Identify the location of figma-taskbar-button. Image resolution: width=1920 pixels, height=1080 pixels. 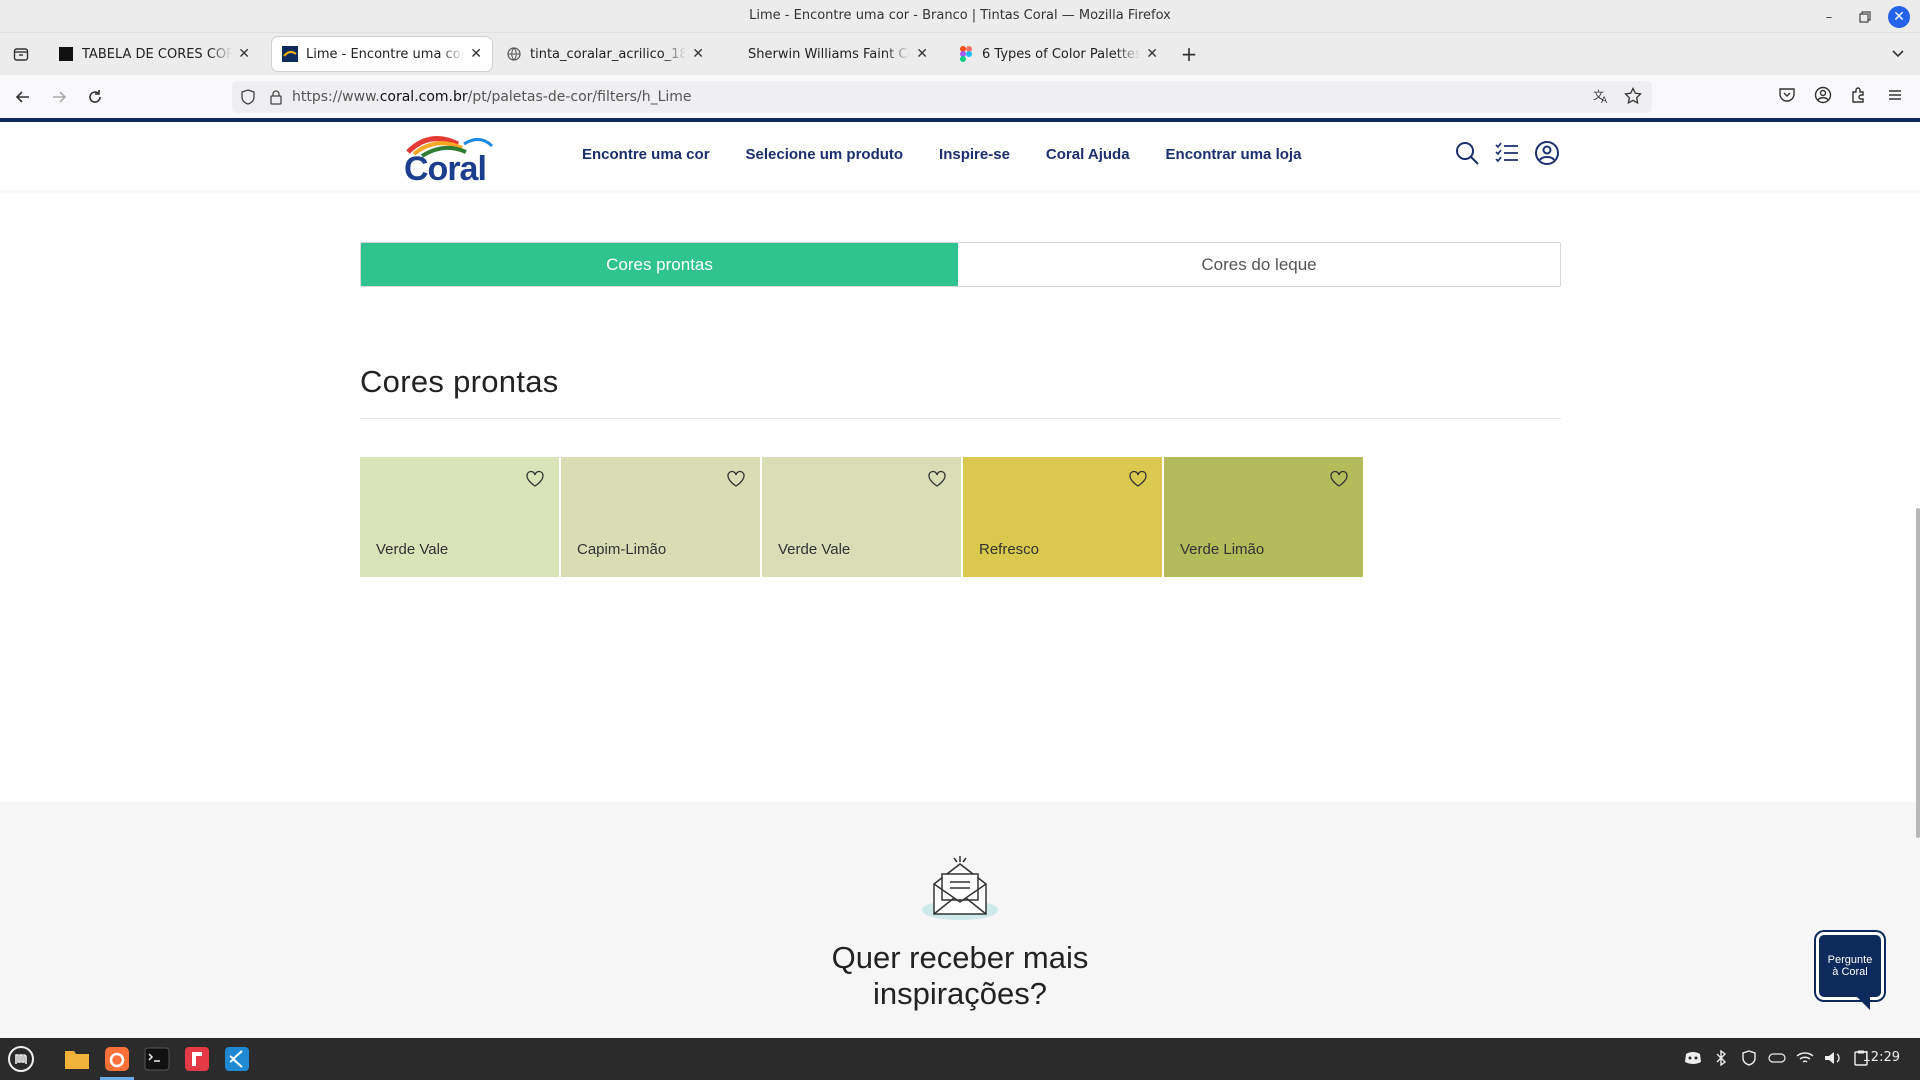
(197, 1059).